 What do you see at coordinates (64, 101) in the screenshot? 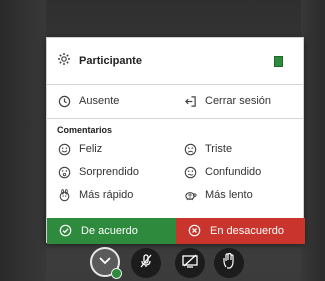
I see `clock-icon` at bounding box center [64, 101].